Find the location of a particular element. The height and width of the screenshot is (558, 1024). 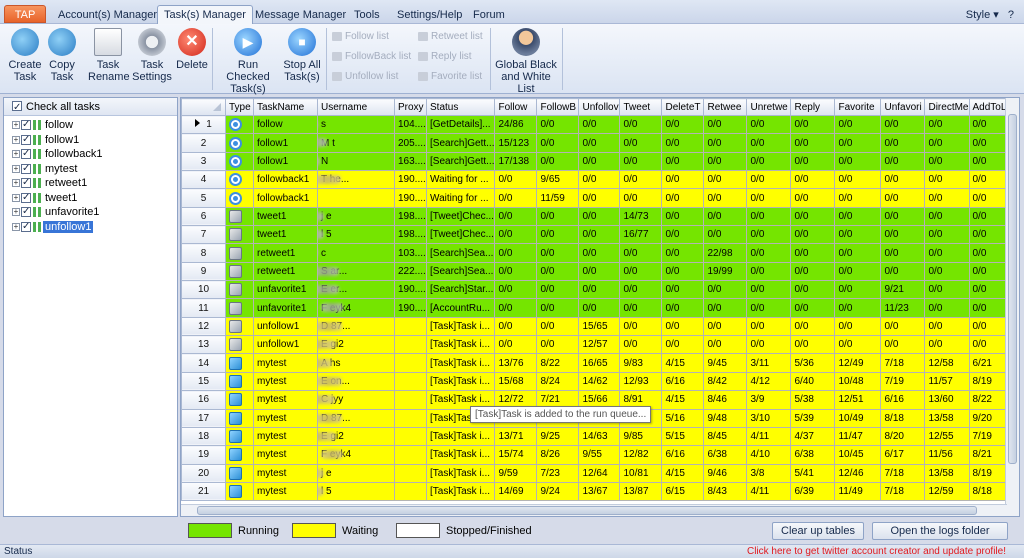

column-header: Retwee is located at coordinates (725, 107).